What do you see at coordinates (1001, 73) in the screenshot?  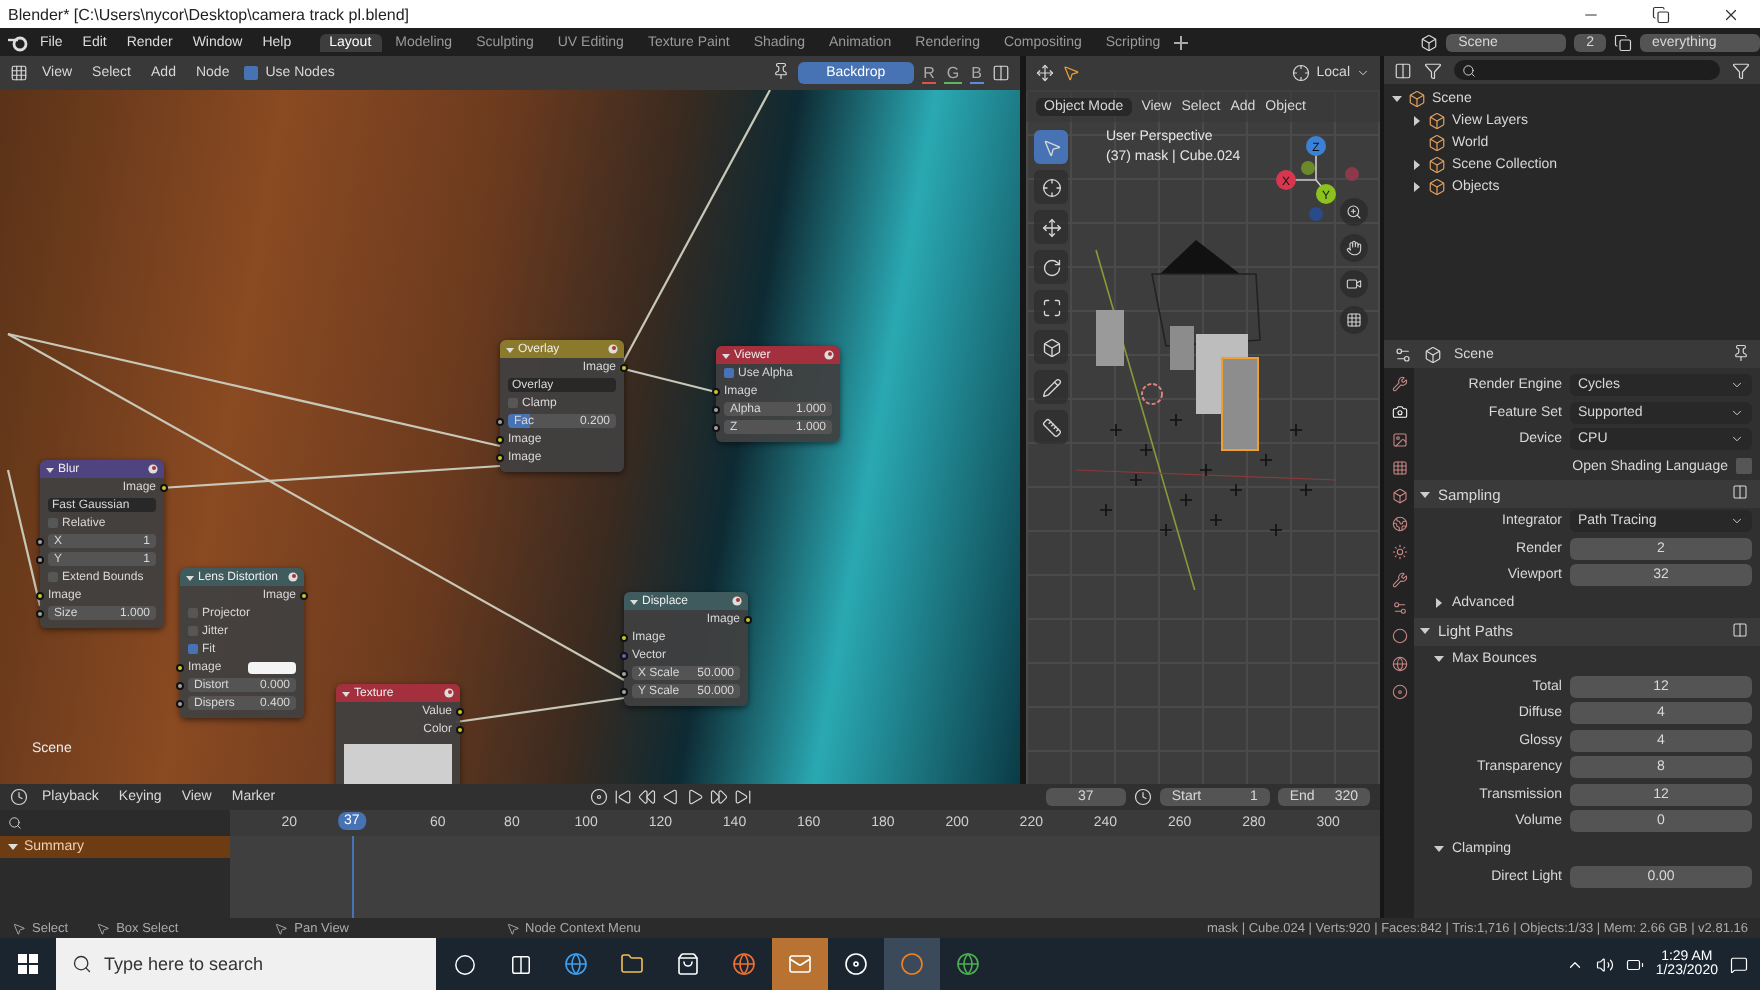 I see `display-icon` at bounding box center [1001, 73].